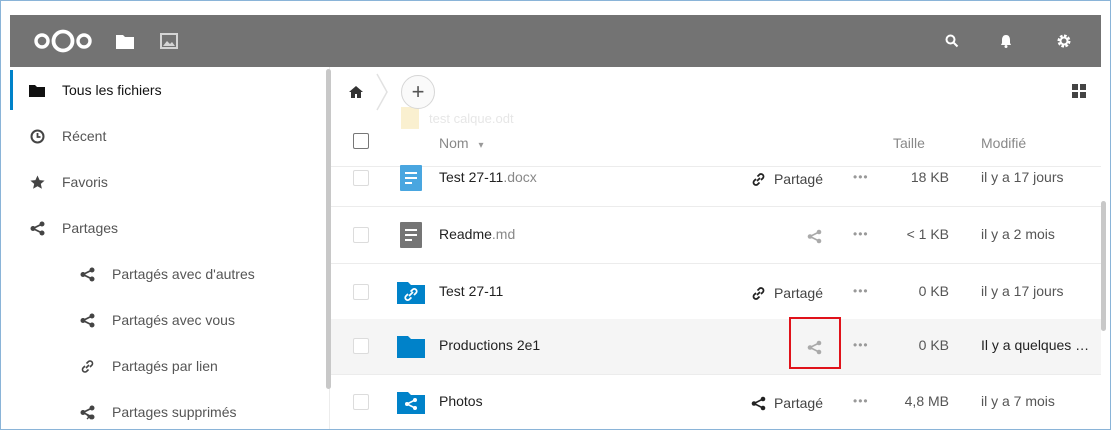  What do you see at coordinates (411, 293) in the screenshot?
I see `link-folder-icon` at bounding box center [411, 293].